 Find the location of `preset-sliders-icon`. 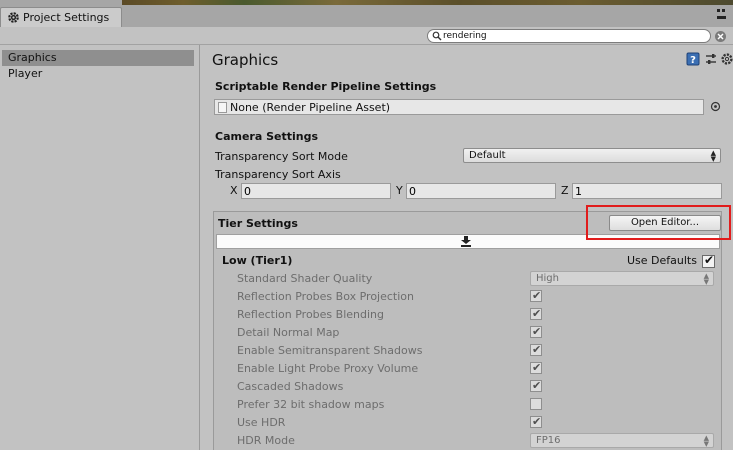

preset-sliders-icon is located at coordinates (711, 59).